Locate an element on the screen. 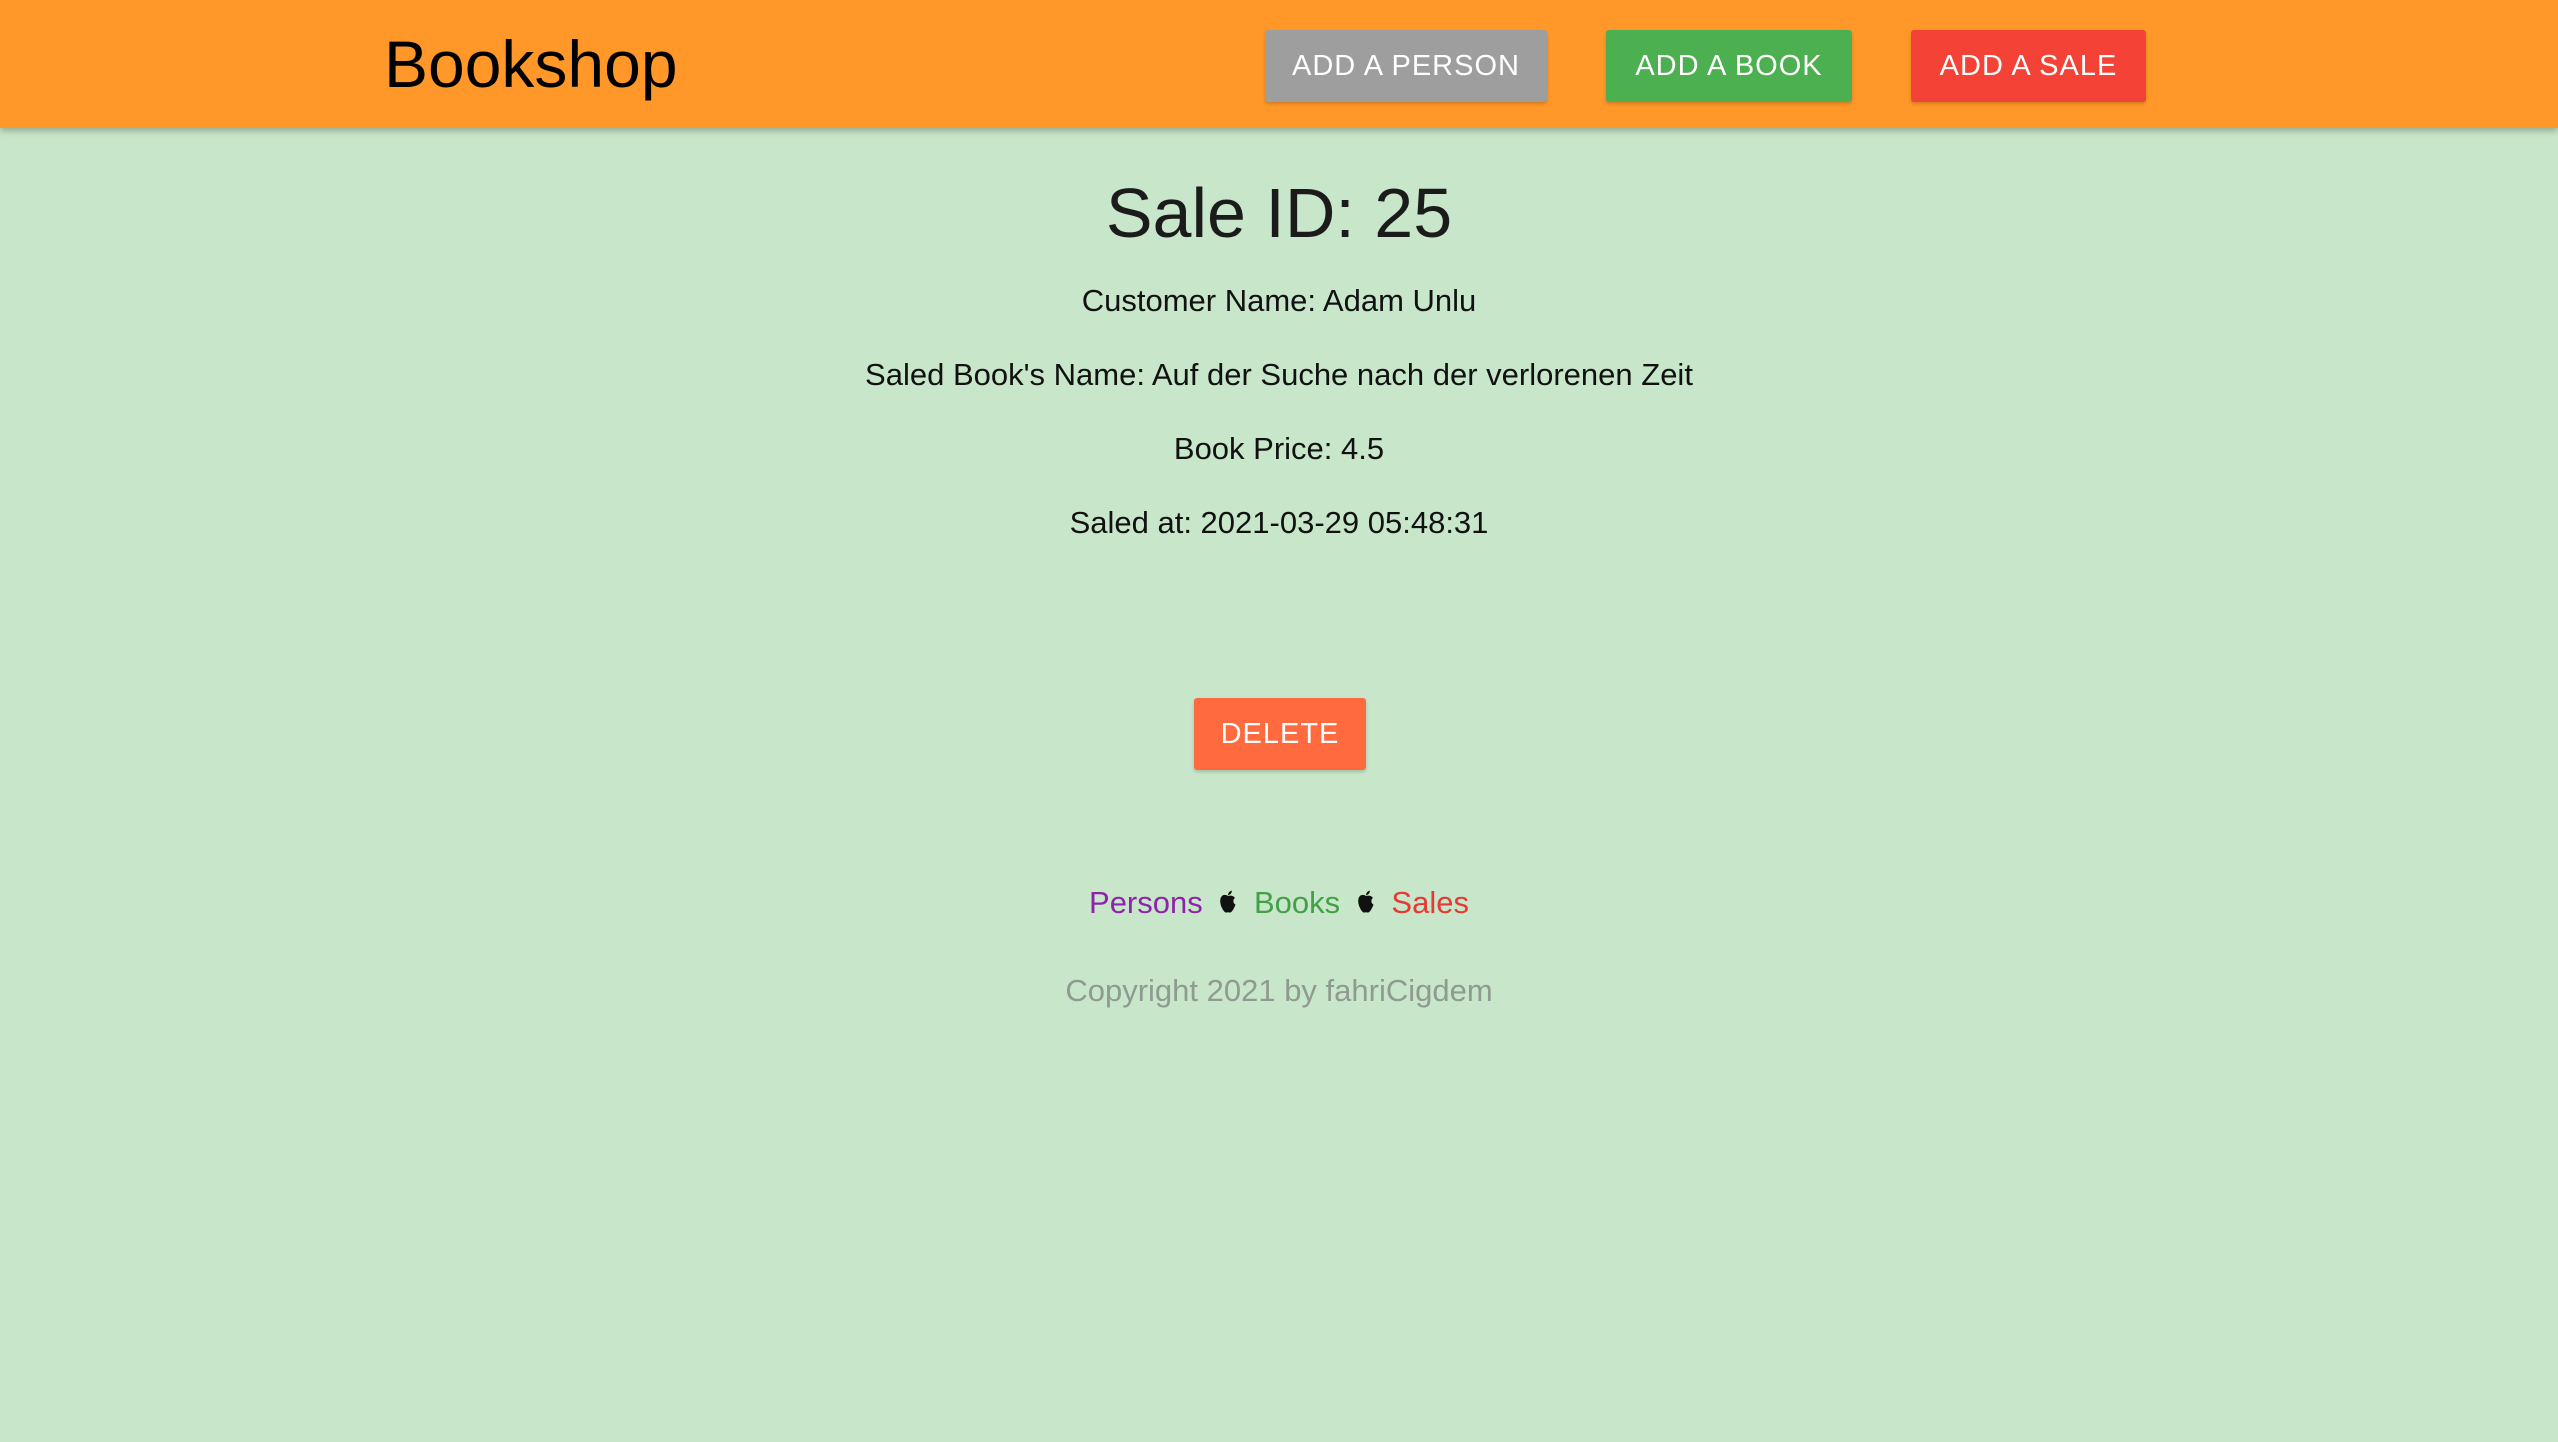 The height and width of the screenshot is (1442, 2558). footer-link-books: Books is located at coordinates (1297, 903).